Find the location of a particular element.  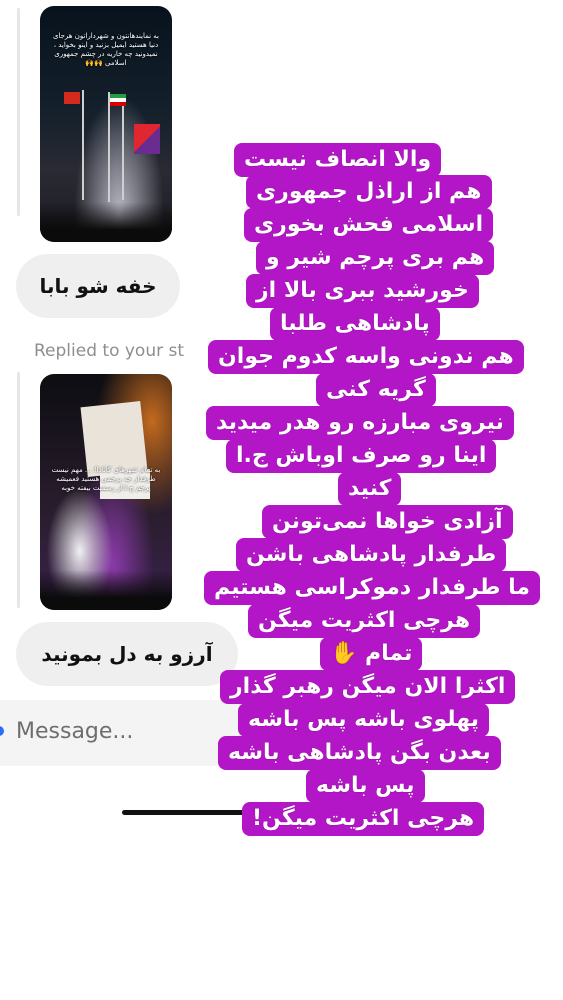

overlay-line: طرفدار پادشاهی باشن is located at coordinates (371, 555).